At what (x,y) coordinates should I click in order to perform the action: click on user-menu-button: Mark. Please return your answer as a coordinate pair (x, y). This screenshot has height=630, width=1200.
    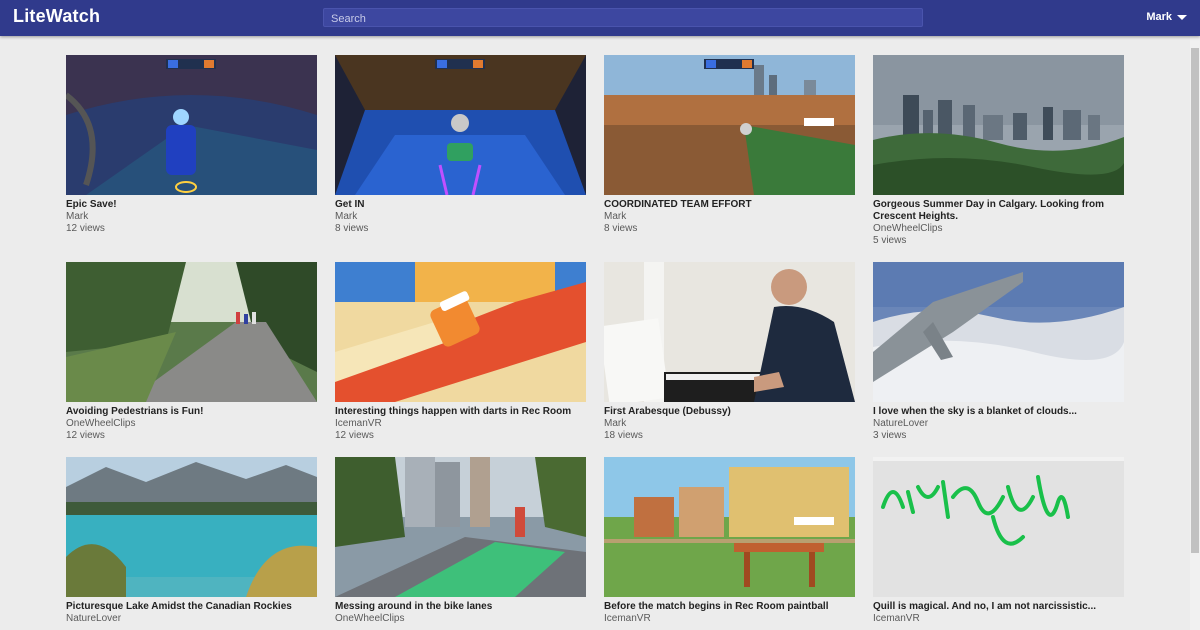
    Looking at the image, I should click on (1166, 17).